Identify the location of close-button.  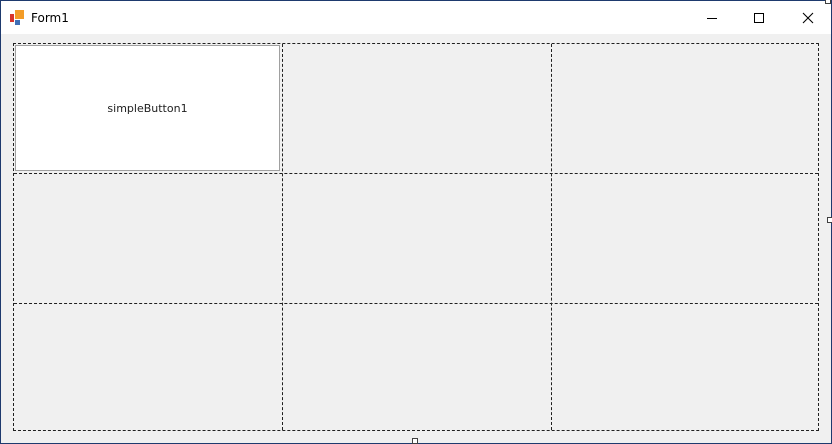
(808, 17).